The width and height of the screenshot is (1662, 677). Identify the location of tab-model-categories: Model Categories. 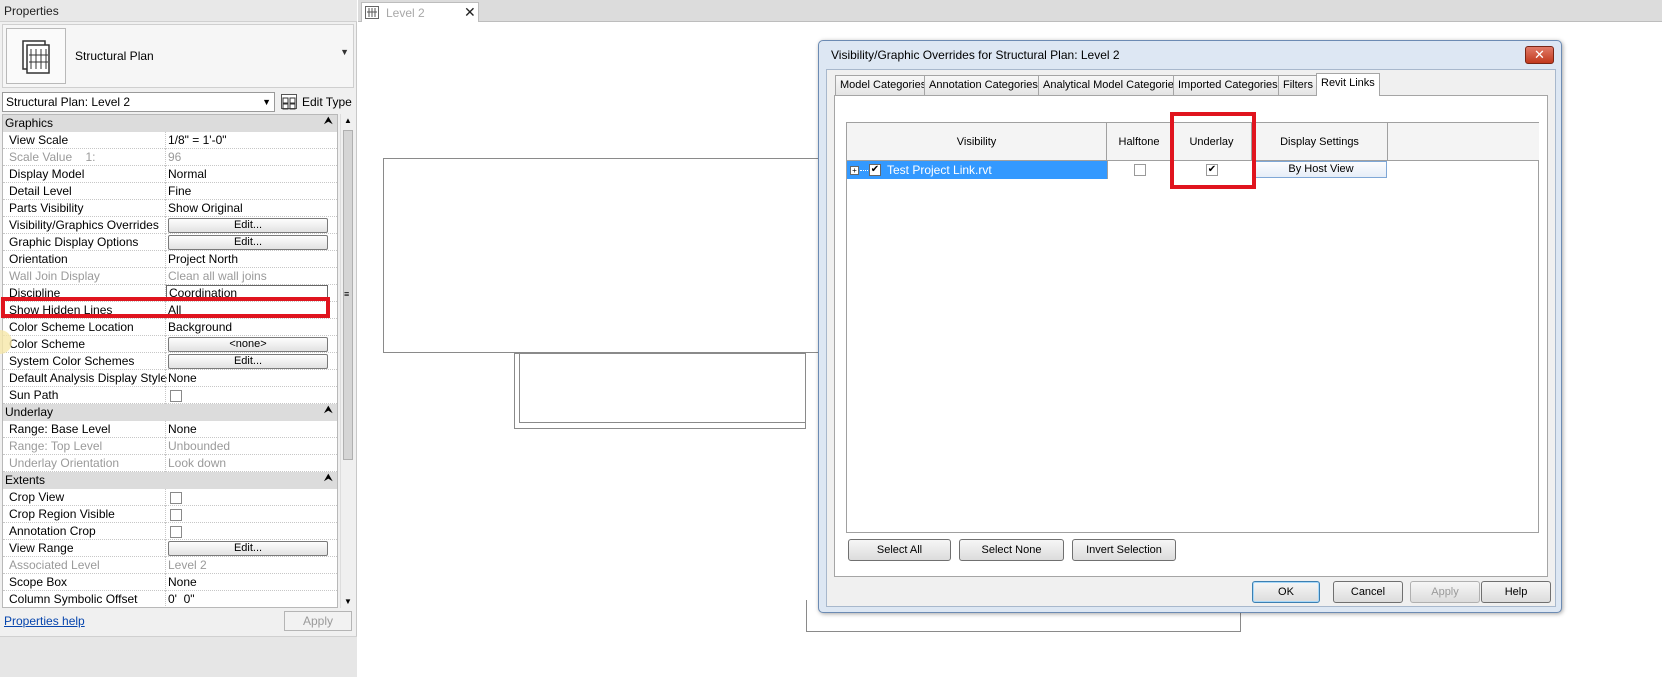
(883, 85).